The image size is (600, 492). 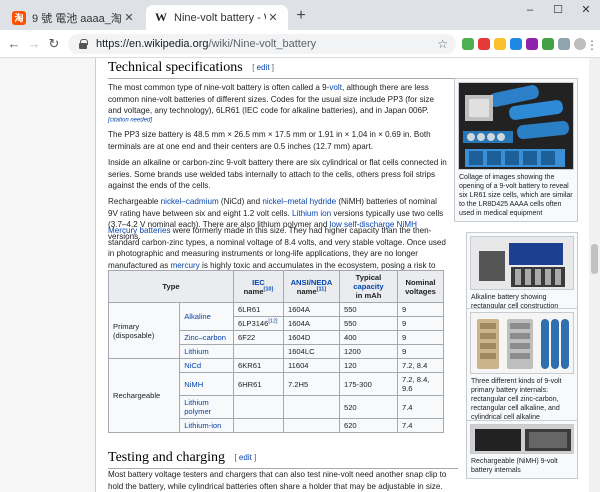 What do you see at coordinates (586, 11) in the screenshot?
I see `close-window-button: ✕` at bounding box center [586, 11].